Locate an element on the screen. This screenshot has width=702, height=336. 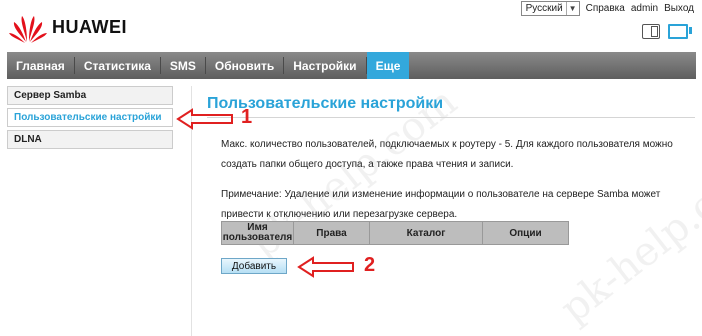
users-table: Имя пользователя Права Каталог Опции is located at coordinates (395, 233).